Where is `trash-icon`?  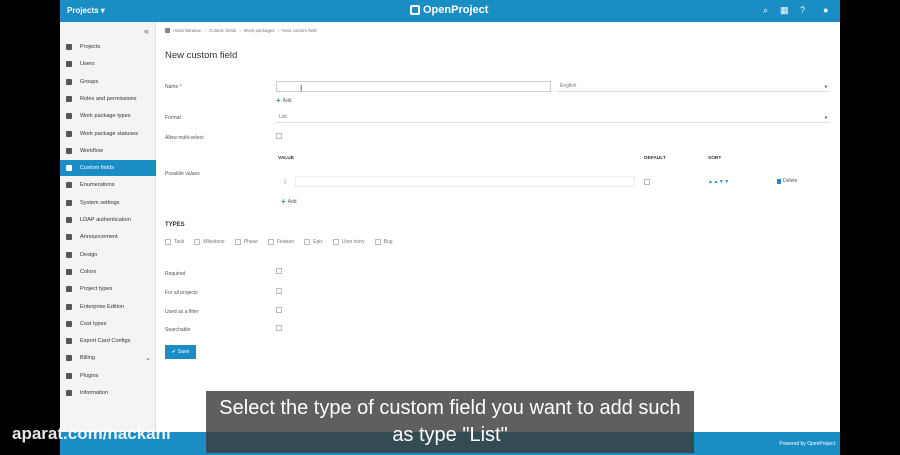 trash-icon is located at coordinates (779, 181).